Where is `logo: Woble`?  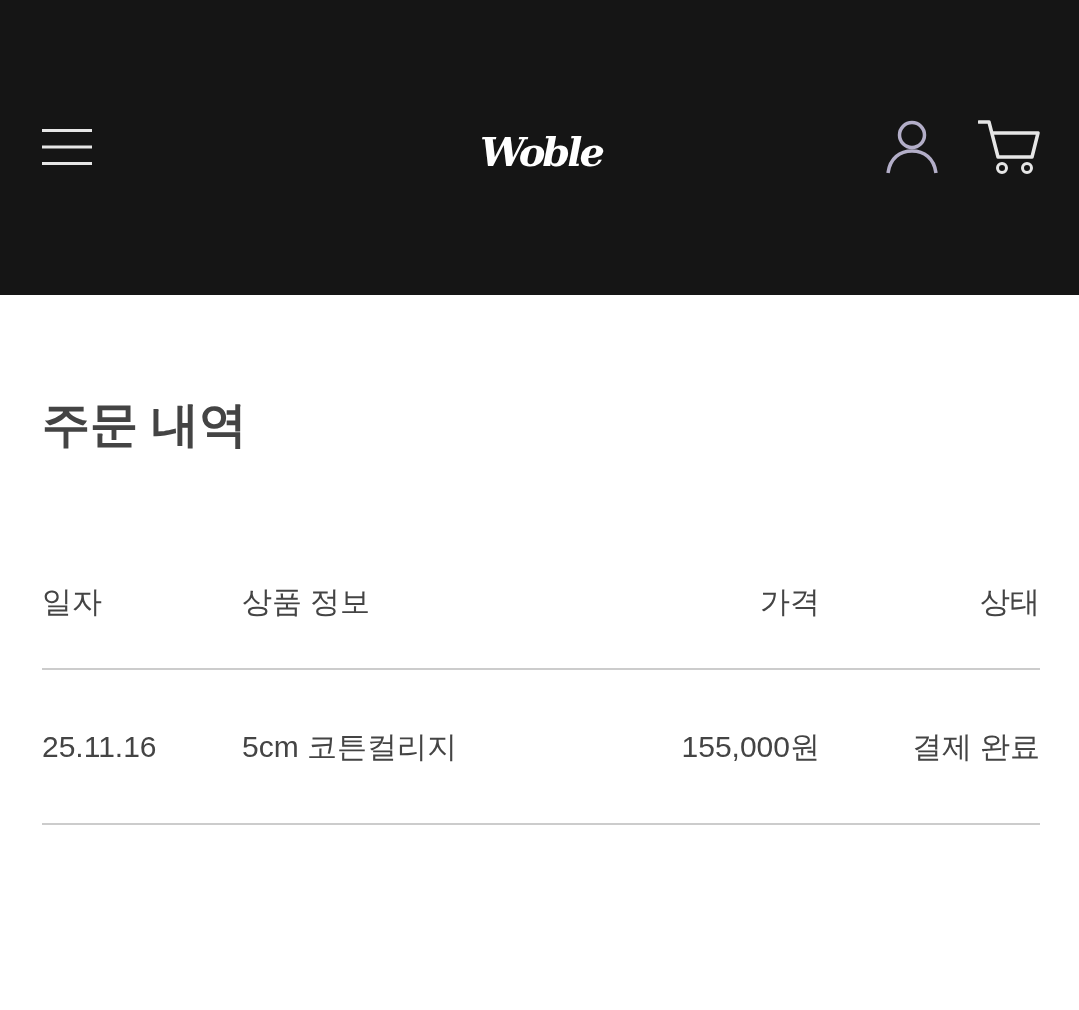 logo: Woble is located at coordinates (541, 151).